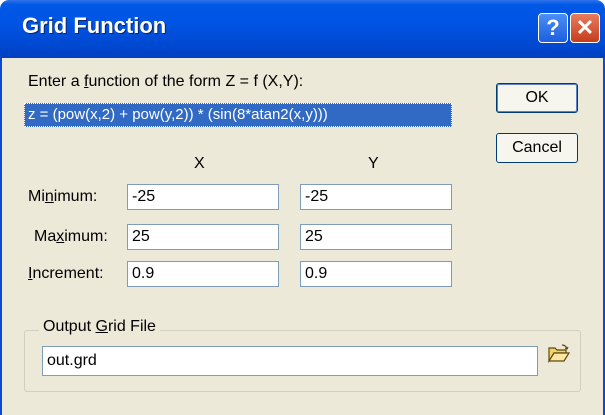  Describe the element at coordinates (63, 196) in the screenshot. I see `minimum-label: Minimum:` at that location.